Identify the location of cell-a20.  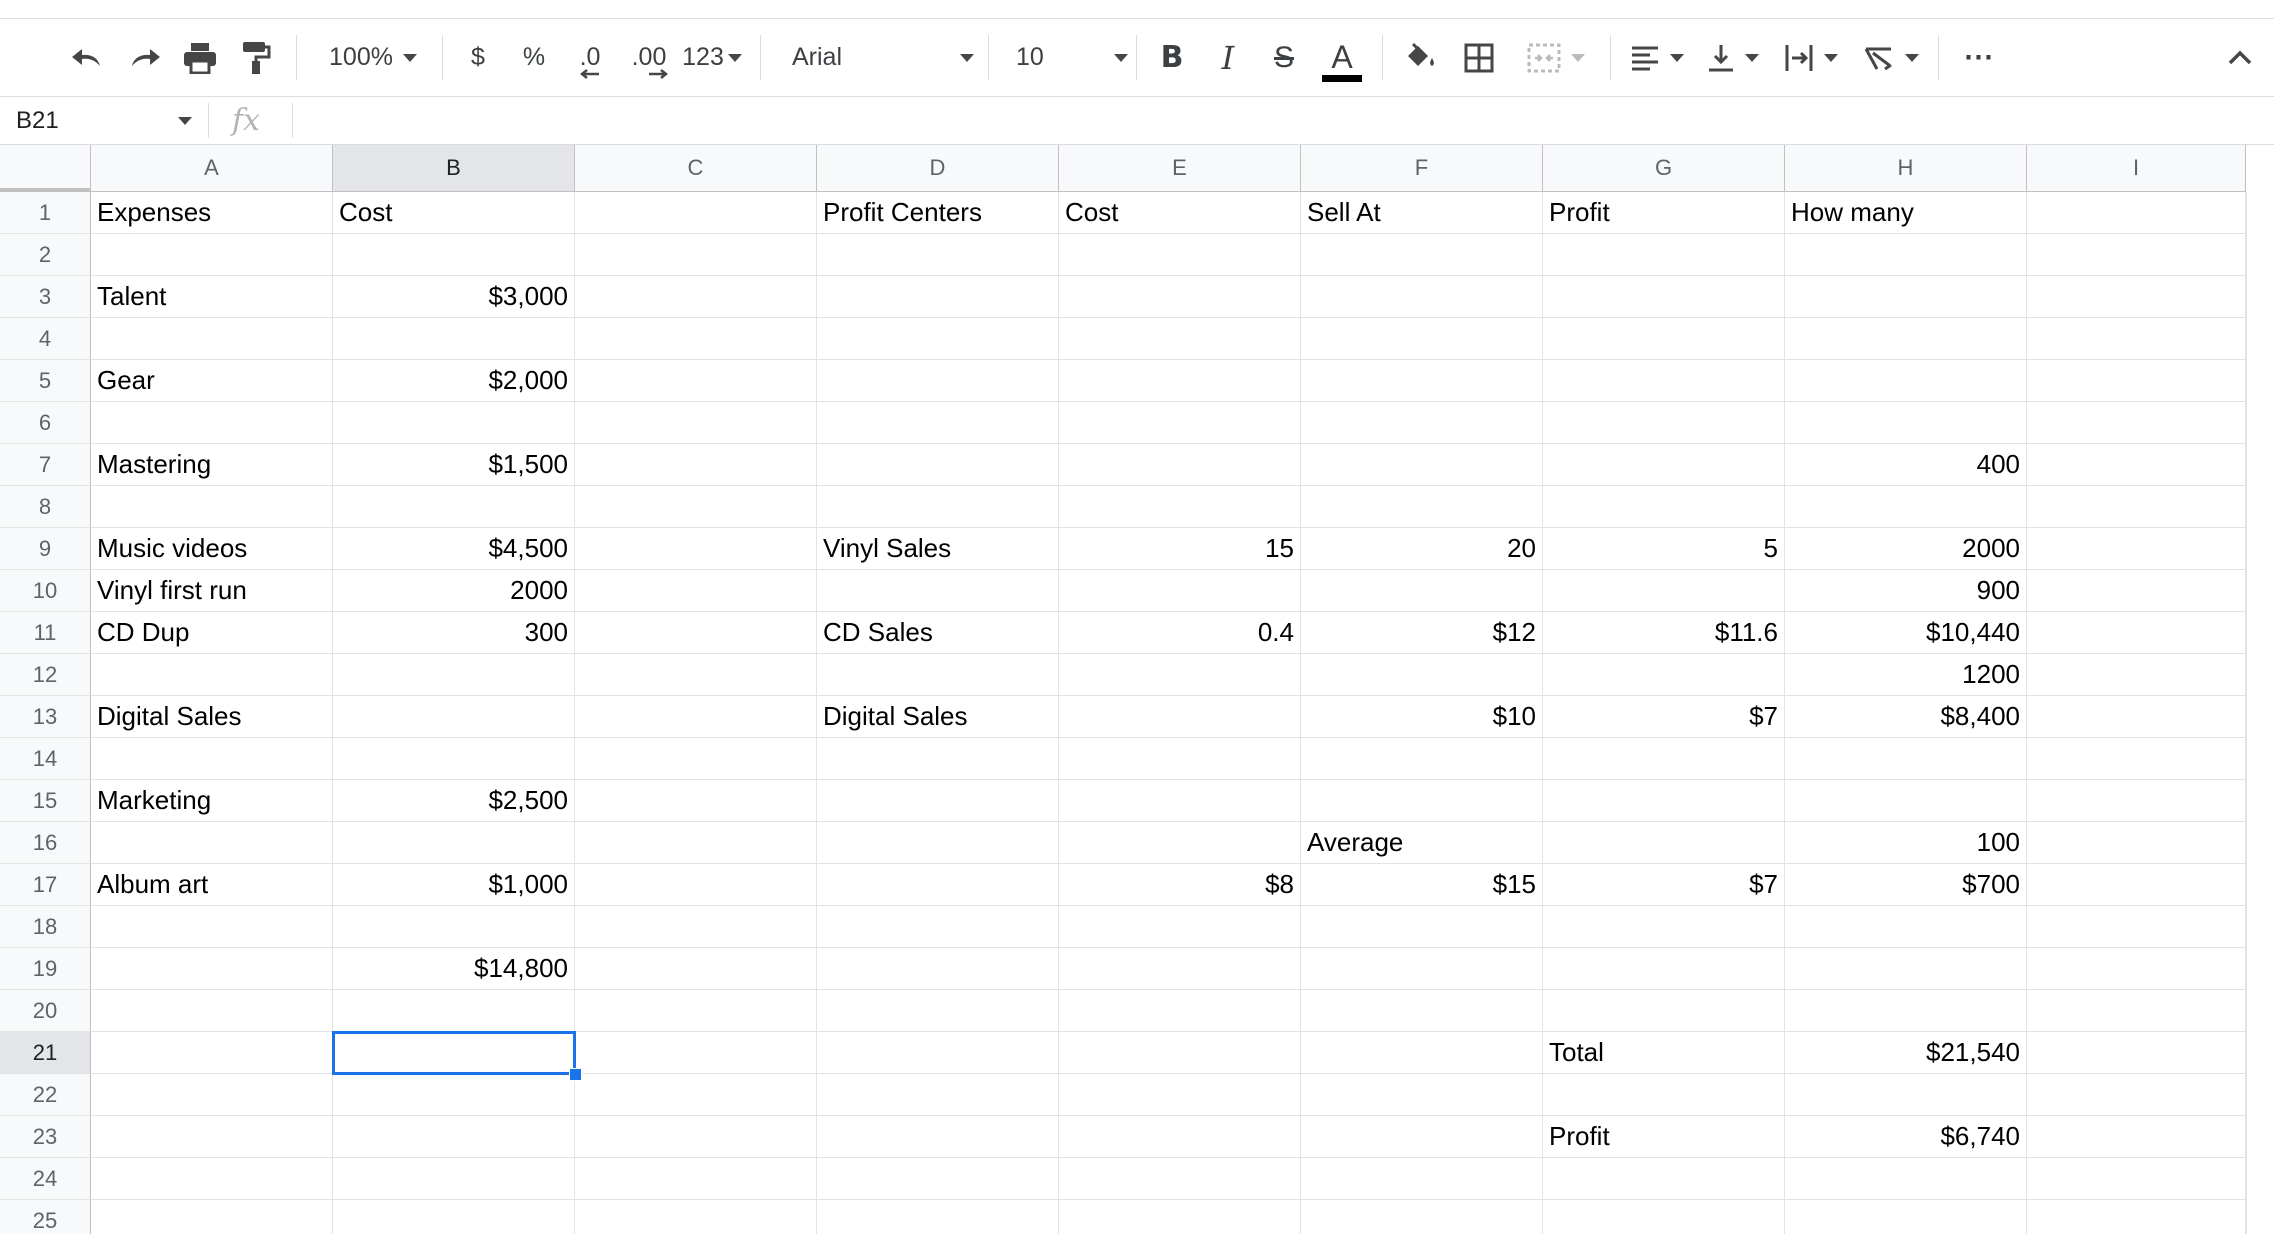
(212, 1011).